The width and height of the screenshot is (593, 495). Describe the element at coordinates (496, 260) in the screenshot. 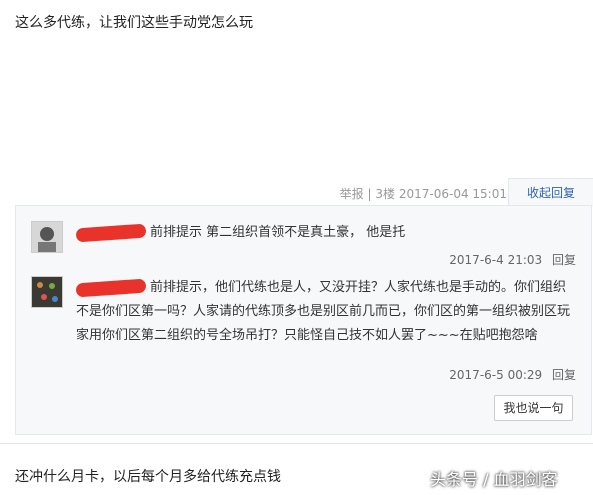

I see `reply-date: 2017-6-4 21:03` at that location.